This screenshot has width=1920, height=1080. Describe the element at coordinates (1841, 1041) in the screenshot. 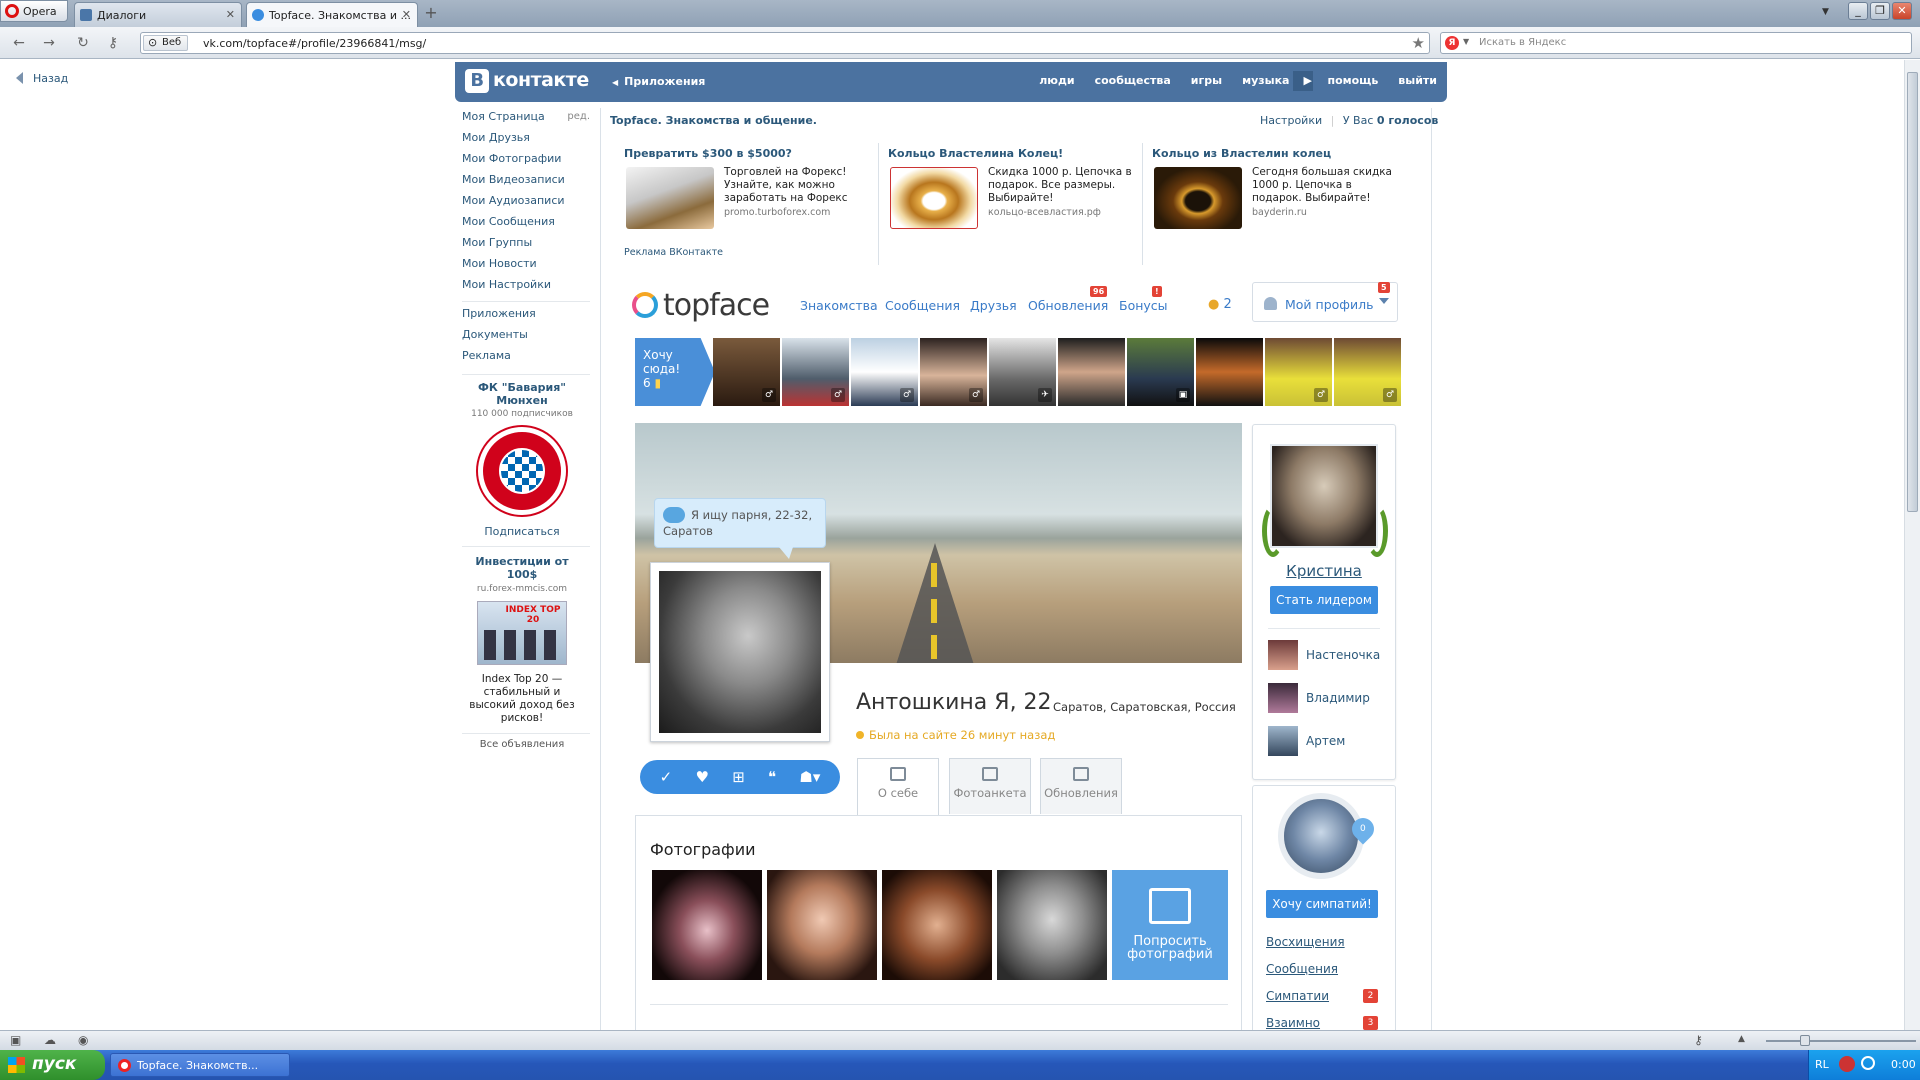

I see `zoom-slider` at that location.